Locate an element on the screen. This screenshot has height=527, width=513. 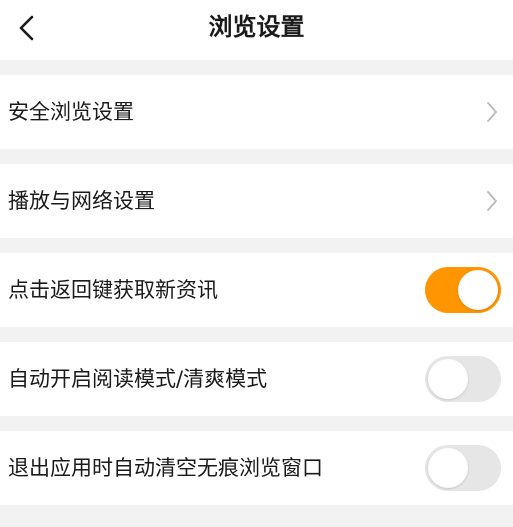
setting-label: 安全浏览设置 is located at coordinates (71, 112).